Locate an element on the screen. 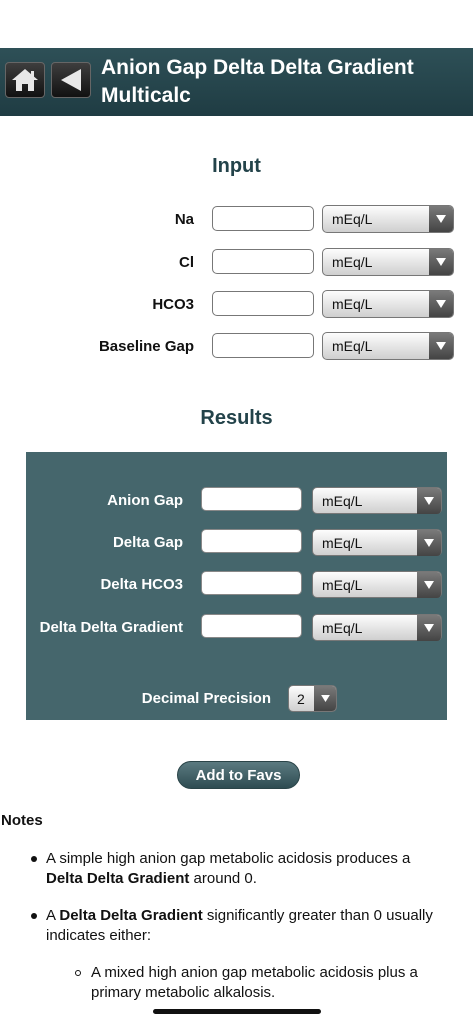 The image size is (473, 1024). hco3-label: HCO3 is located at coordinates (173, 304).